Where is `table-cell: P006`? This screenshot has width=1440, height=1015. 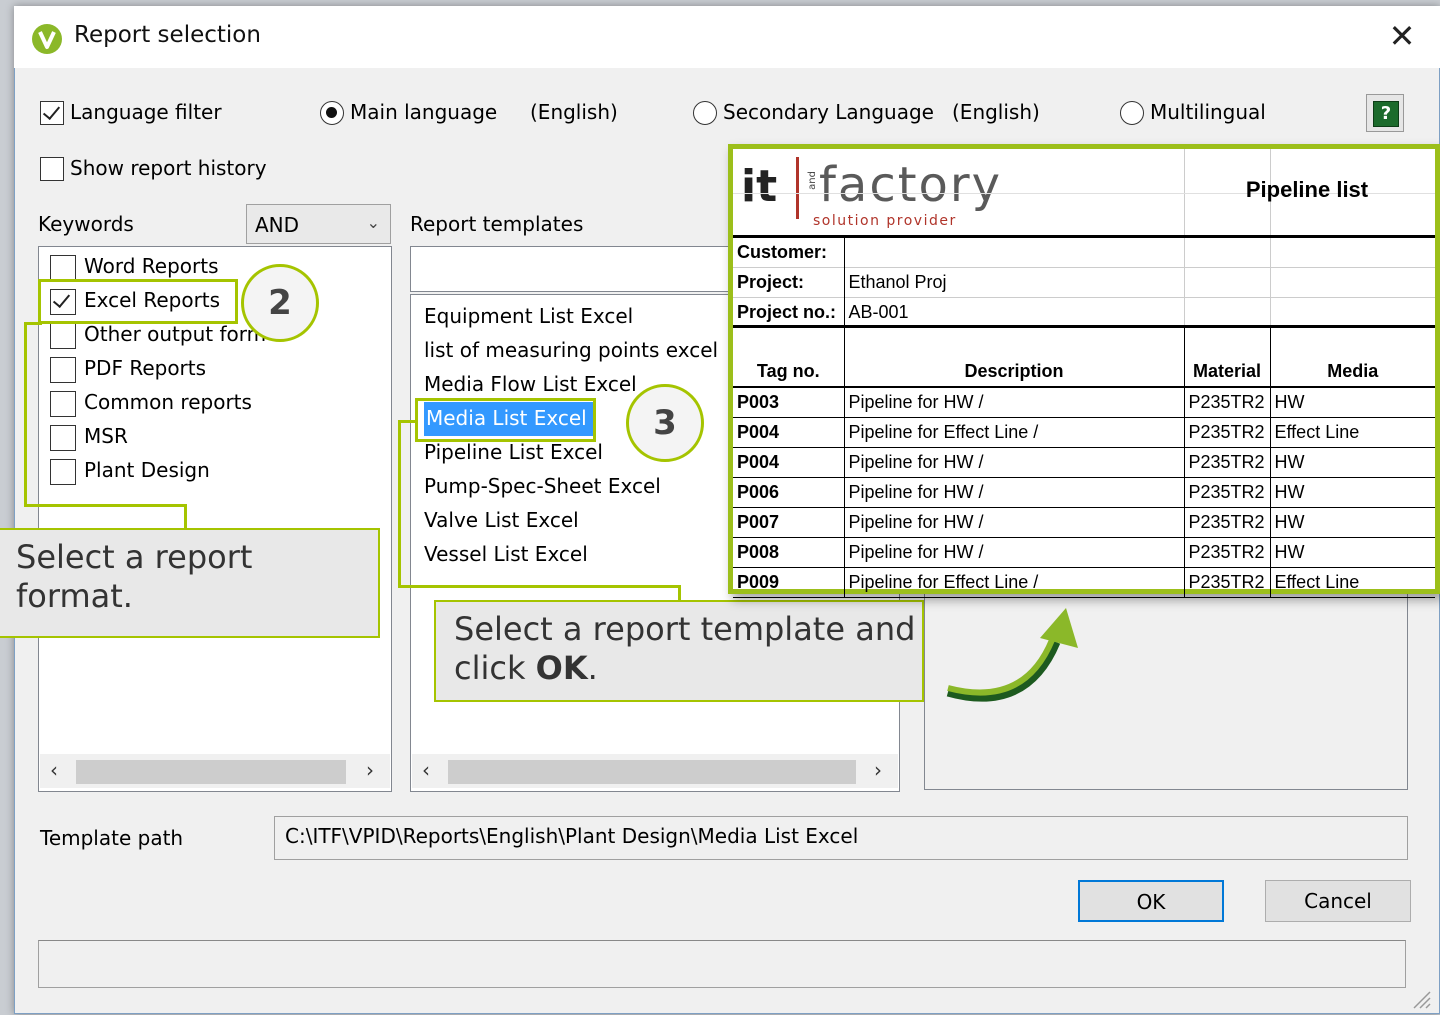 table-cell: P006 is located at coordinates (789, 492).